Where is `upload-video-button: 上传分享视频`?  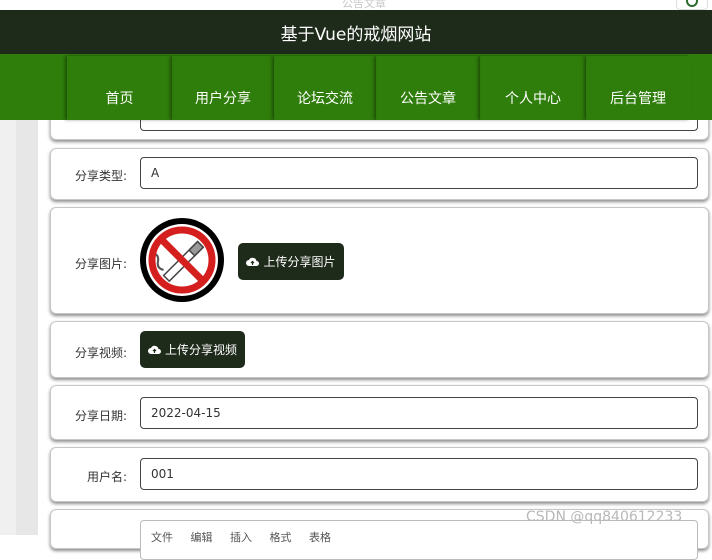
upload-video-button: 上传分享视频 is located at coordinates (192, 349).